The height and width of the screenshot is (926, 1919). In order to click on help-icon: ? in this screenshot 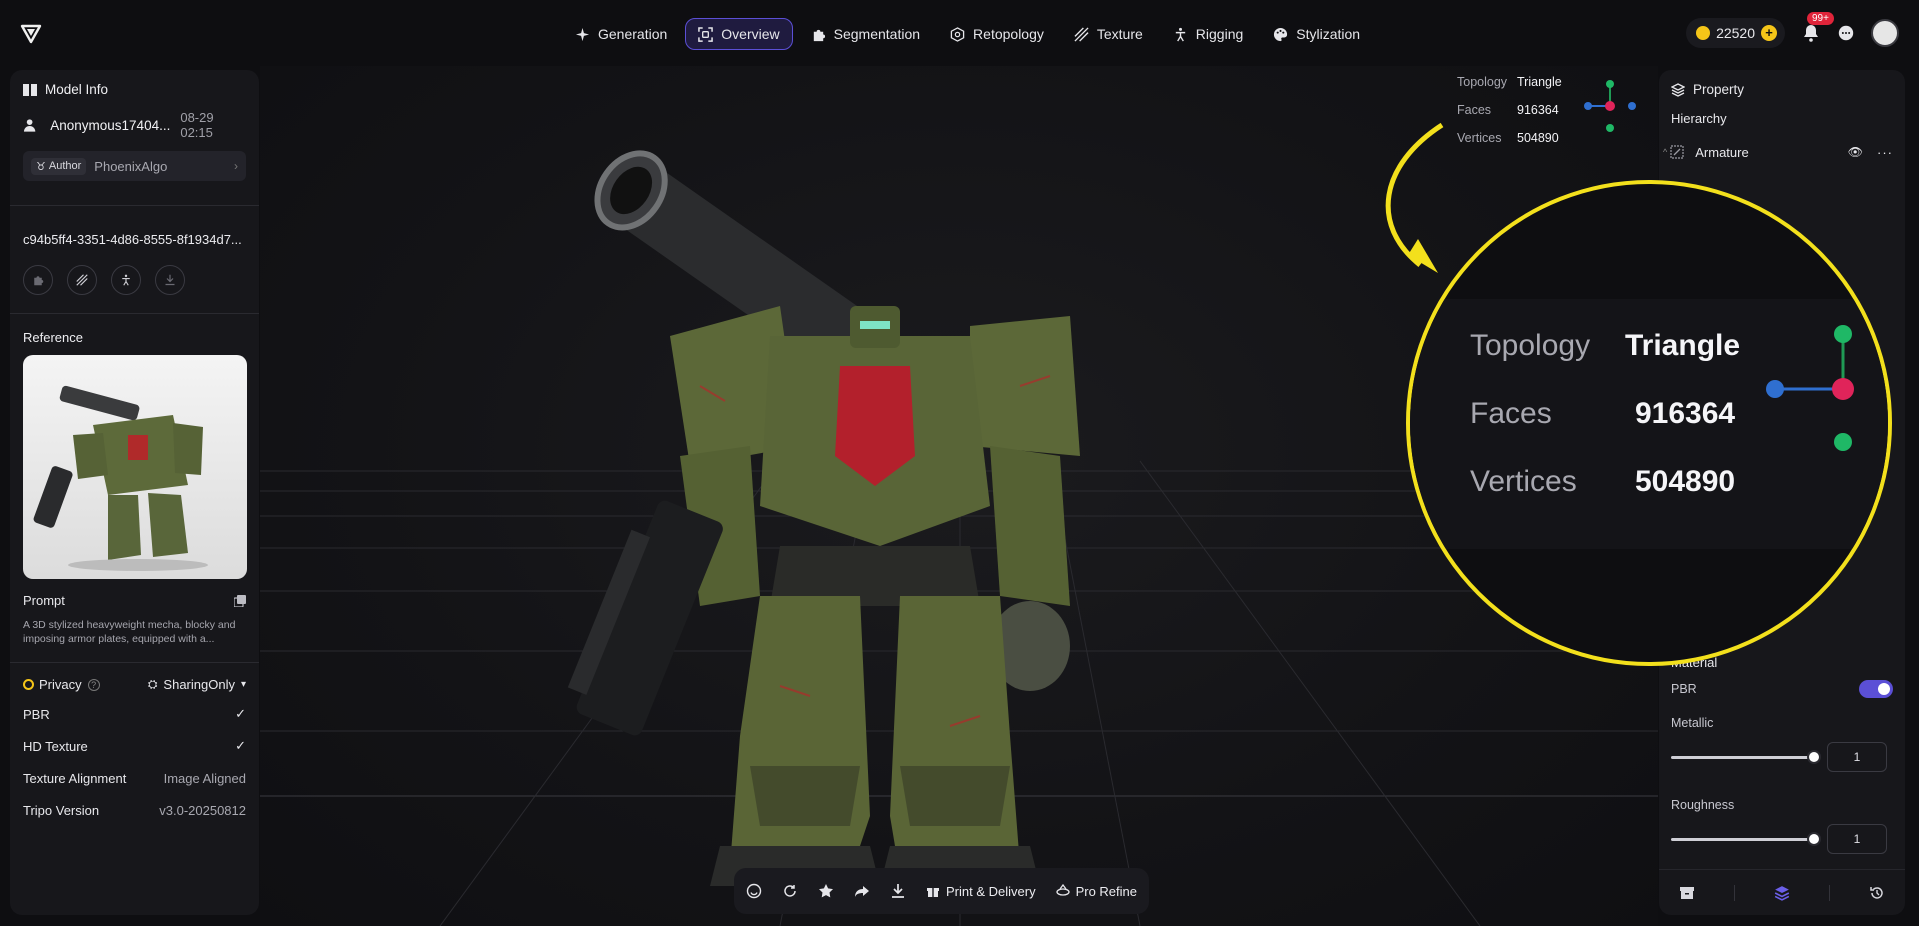, I will do `click(93, 684)`.